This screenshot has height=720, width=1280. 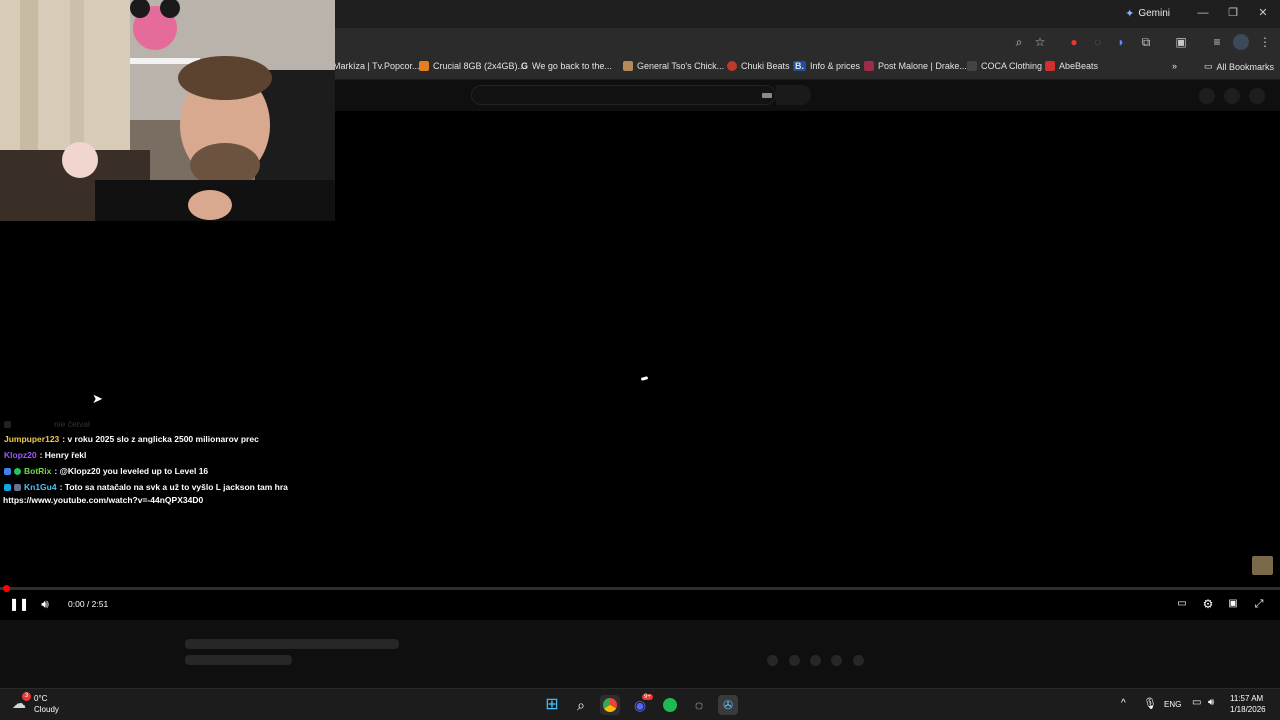 I want to click on subtitles-icon: ▭, so click(x=1182, y=604).